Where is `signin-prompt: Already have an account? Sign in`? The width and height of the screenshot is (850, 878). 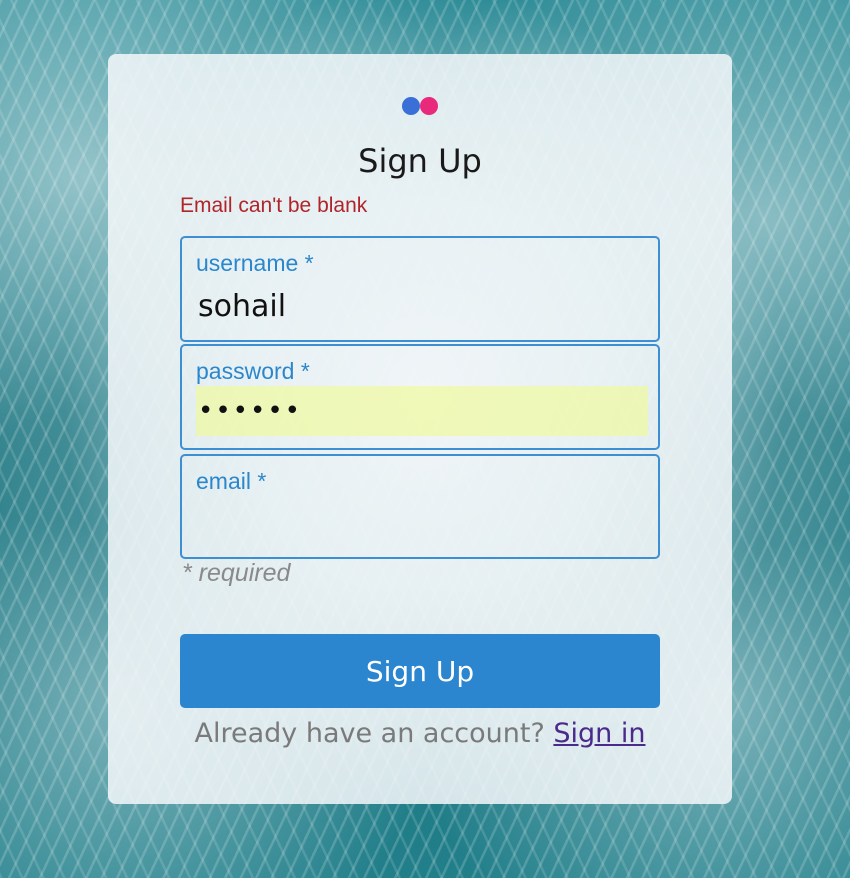 signin-prompt: Already have an account? Sign in is located at coordinates (420, 733).